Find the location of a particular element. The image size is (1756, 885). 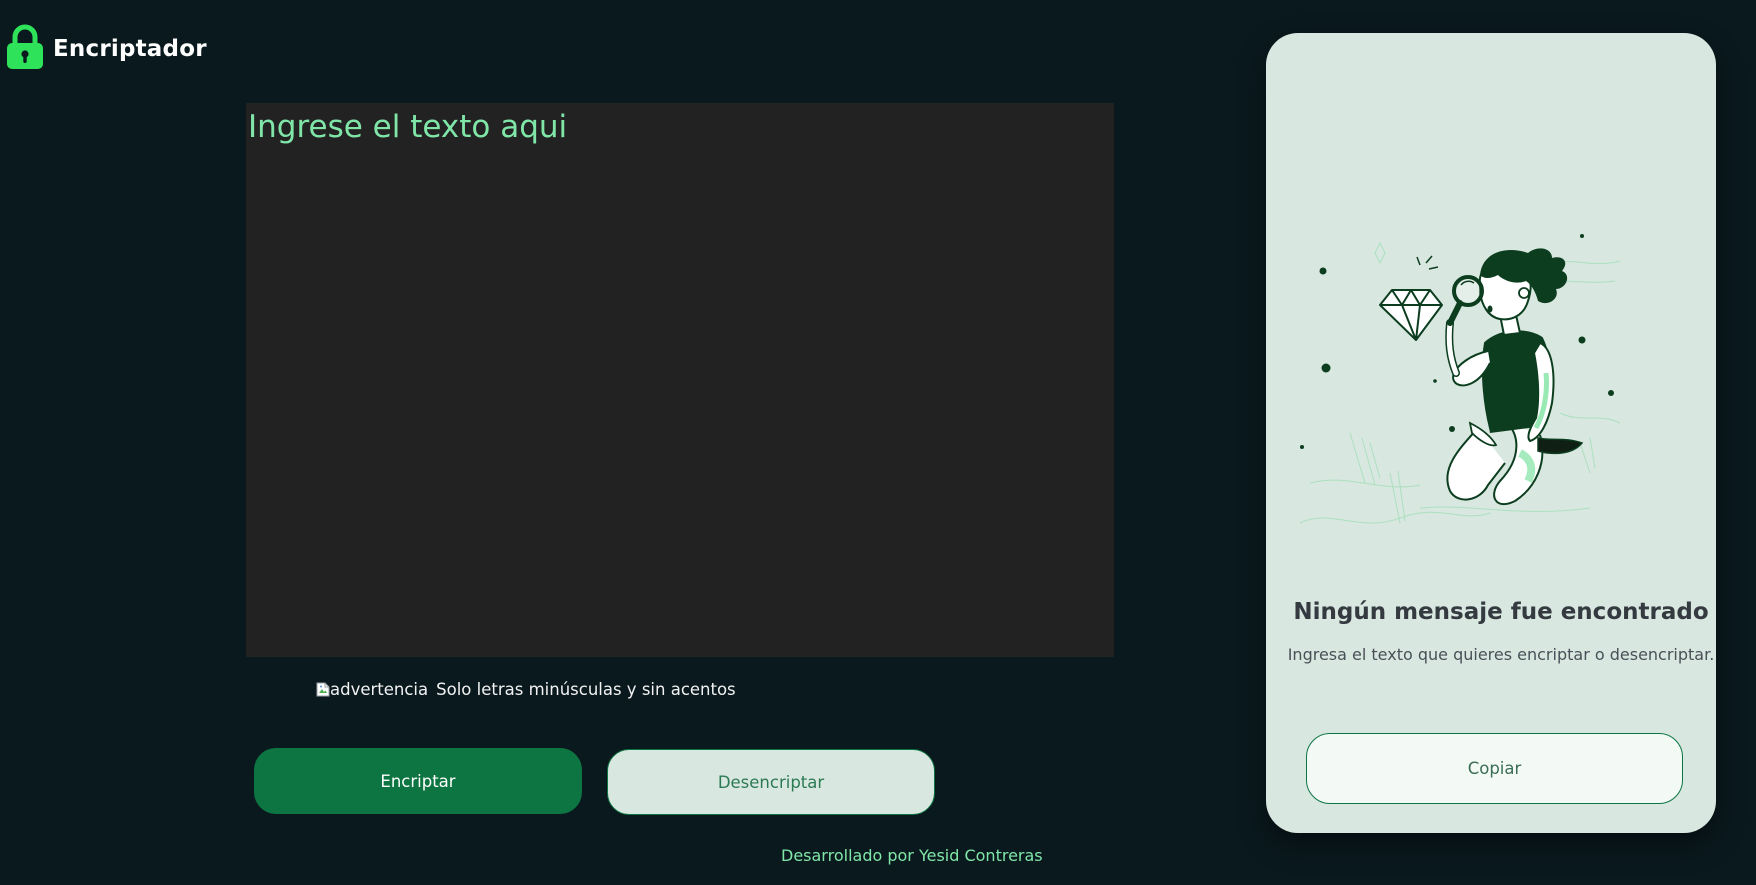

empty-state-title: Ningún mensaje fue encontrado is located at coordinates (1501, 612).